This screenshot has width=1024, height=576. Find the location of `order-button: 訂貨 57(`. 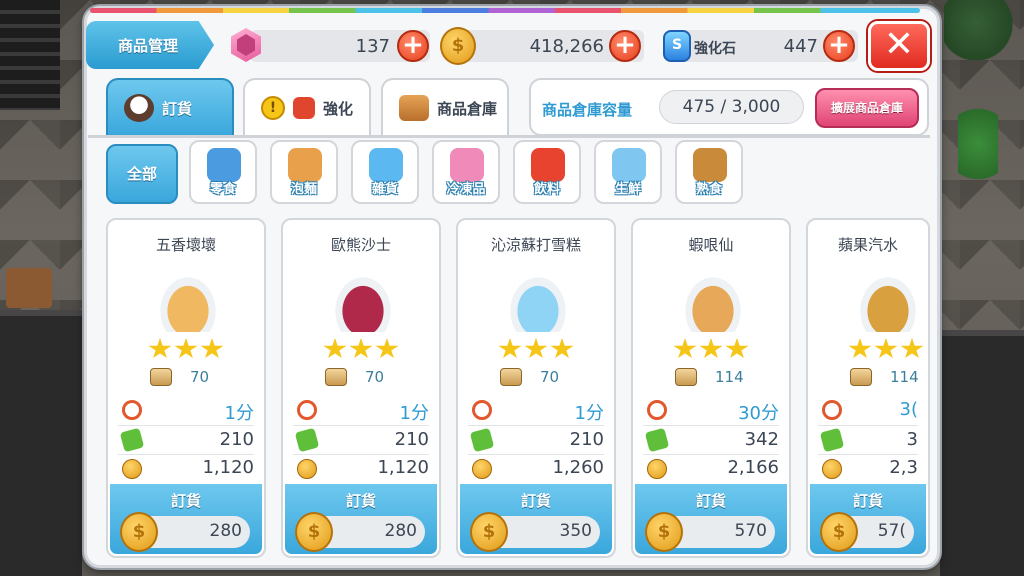

order-button: 訂貨 57( is located at coordinates (868, 519).